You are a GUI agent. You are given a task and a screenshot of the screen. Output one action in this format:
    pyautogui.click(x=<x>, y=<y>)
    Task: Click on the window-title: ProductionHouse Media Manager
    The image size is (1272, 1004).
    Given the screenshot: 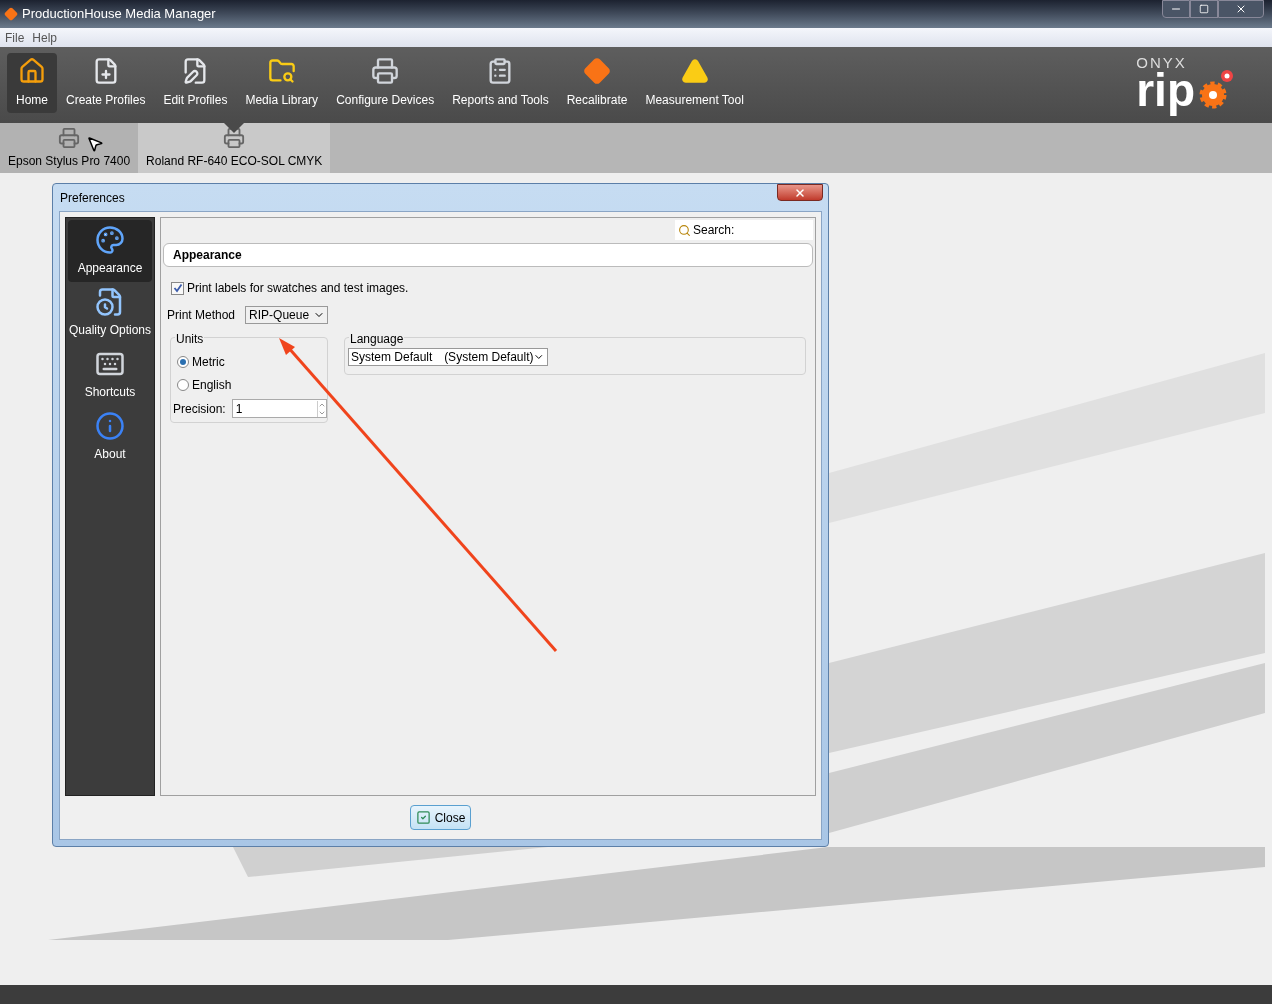 What is the action you would take?
    pyautogui.click(x=119, y=14)
    